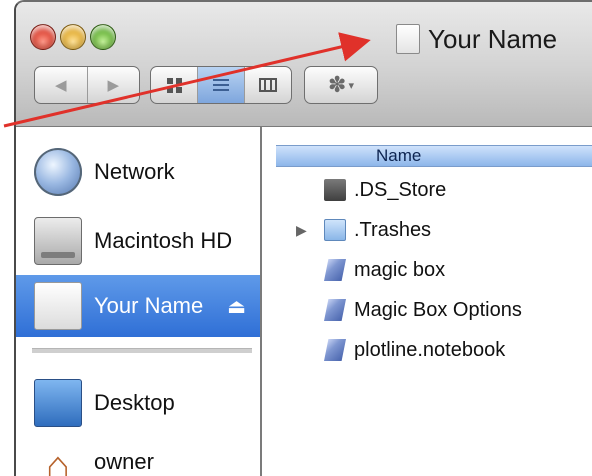 The width and height of the screenshot is (592, 476). What do you see at coordinates (335, 230) in the screenshot?
I see `folder-icon` at bounding box center [335, 230].